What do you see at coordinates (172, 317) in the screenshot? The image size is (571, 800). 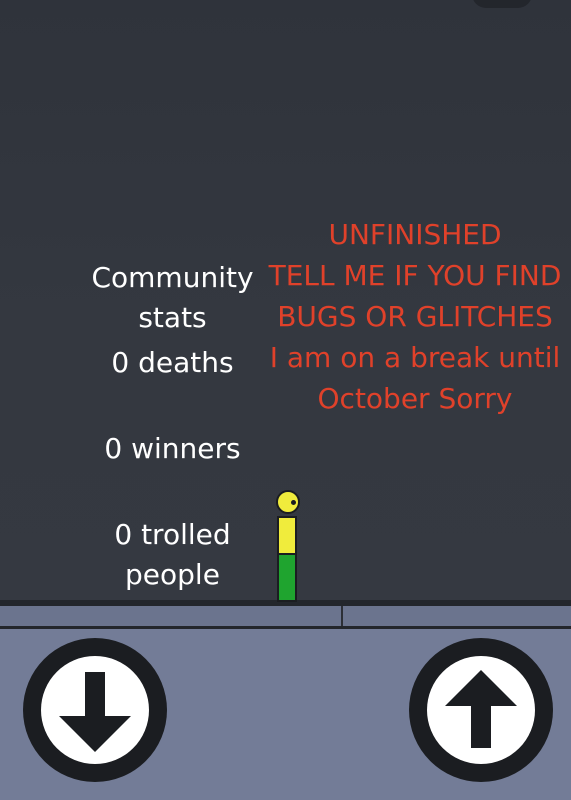 I see `stats-heading-line-2: stats` at bounding box center [172, 317].